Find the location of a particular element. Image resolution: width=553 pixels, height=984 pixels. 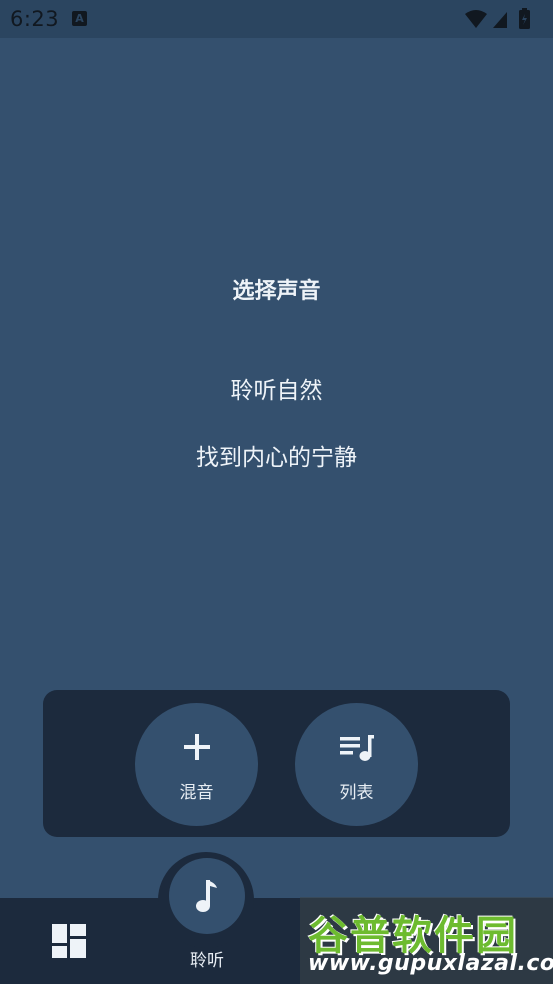

music-note-icon is located at coordinates (206, 896).